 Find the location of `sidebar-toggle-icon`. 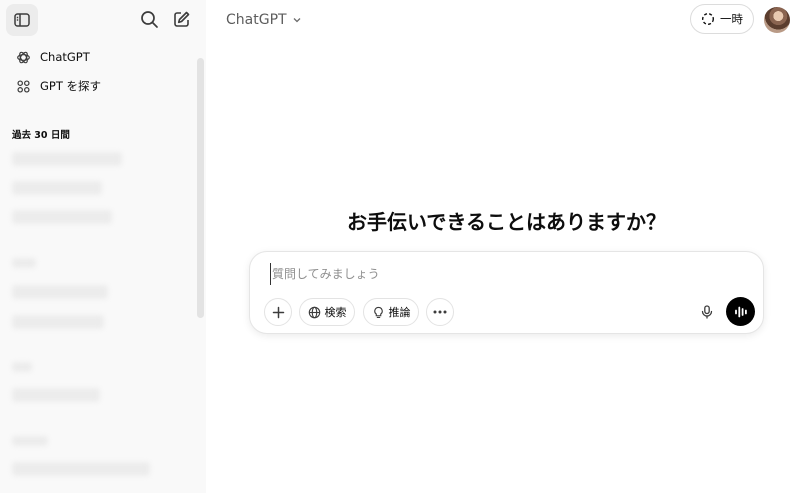

sidebar-toggle-icon is located at coordinates (22, 20).